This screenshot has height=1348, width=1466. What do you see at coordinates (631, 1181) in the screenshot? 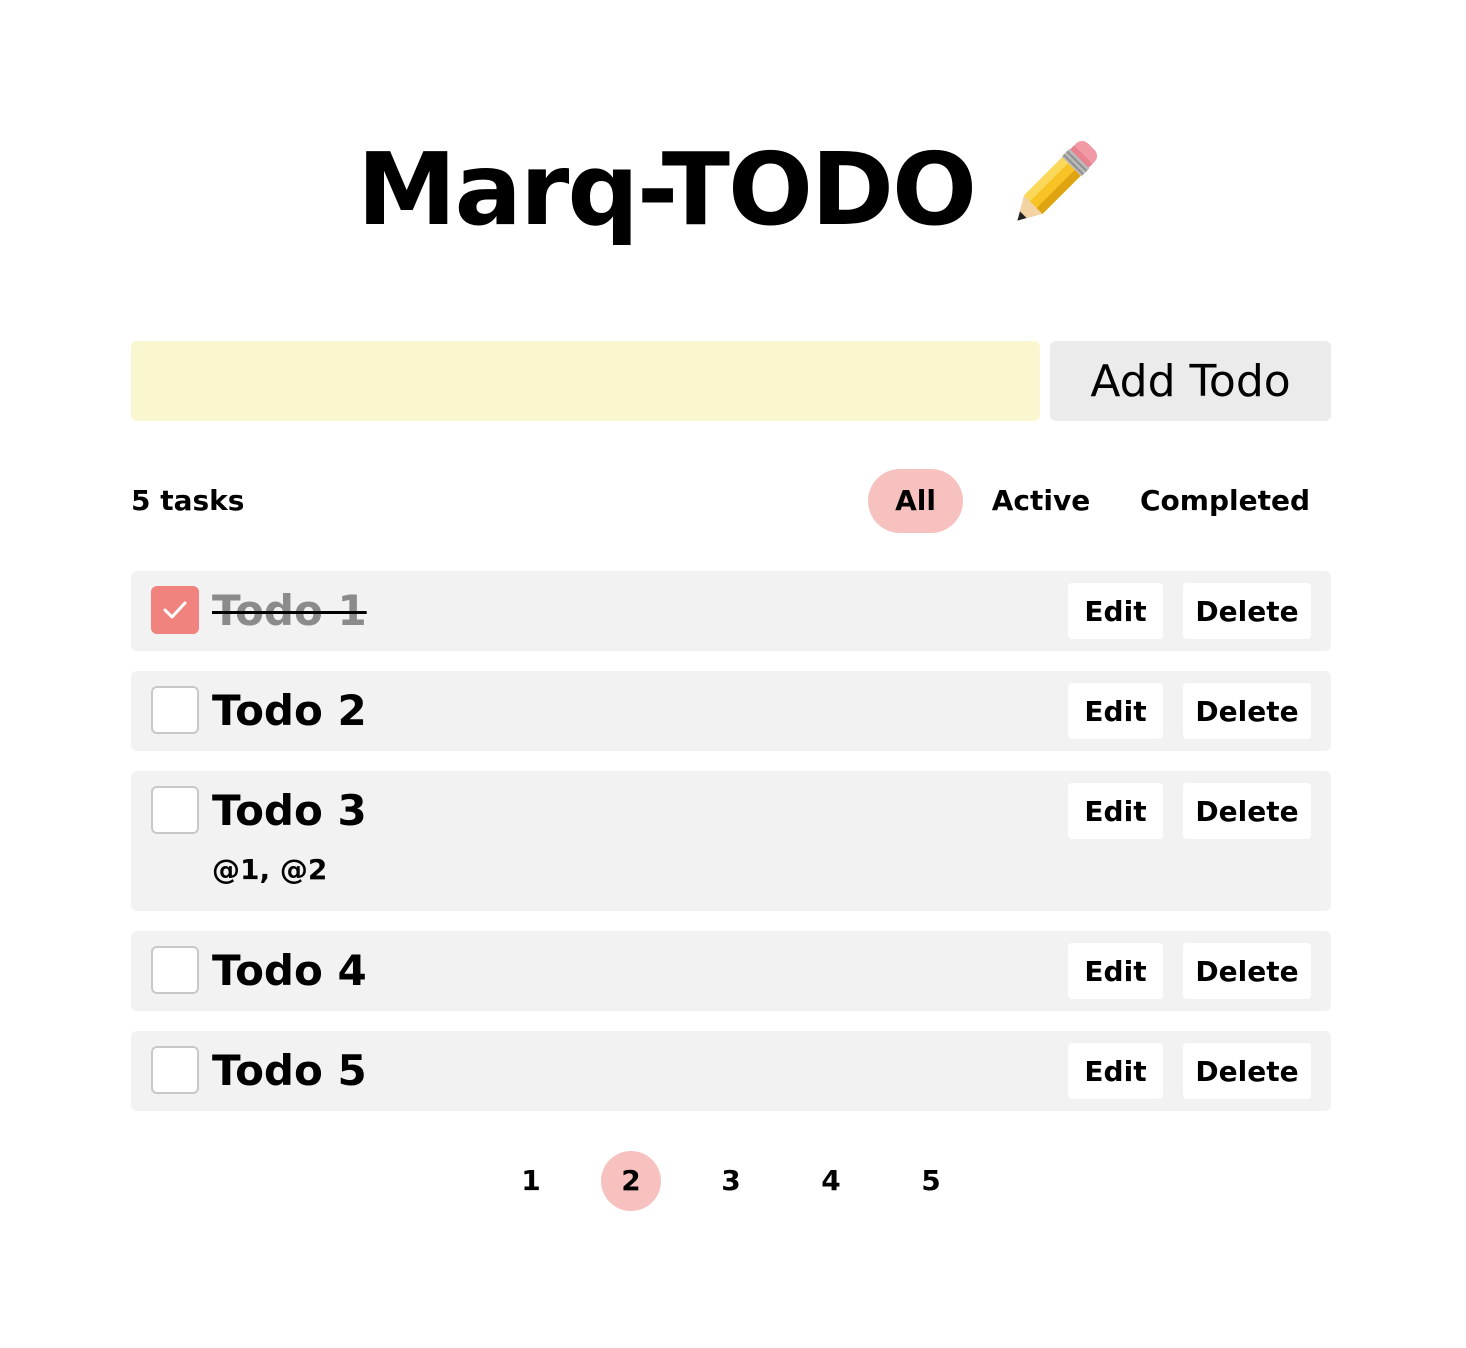
I see `page-button-2: 2` at bounding box center [631, 1181].